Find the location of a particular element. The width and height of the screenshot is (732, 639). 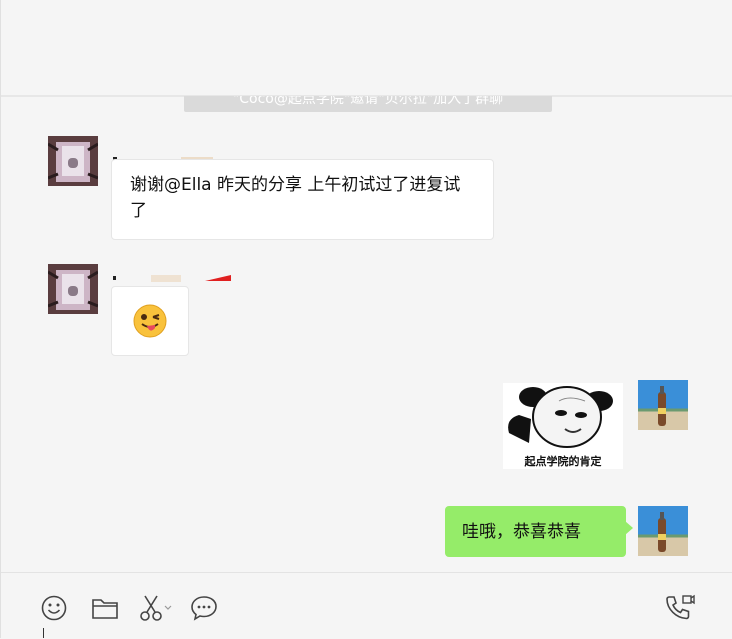

chat-title-text: 产品能力模型体验课-正式群 (192) is located at coordinates (254, 60).